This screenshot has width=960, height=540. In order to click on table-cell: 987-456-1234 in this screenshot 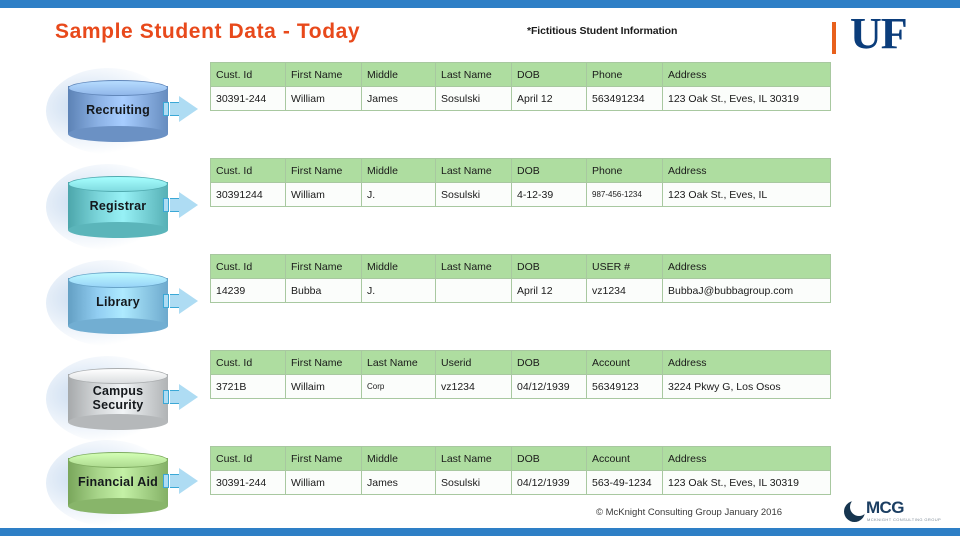, I will do `click(624, 194)`.